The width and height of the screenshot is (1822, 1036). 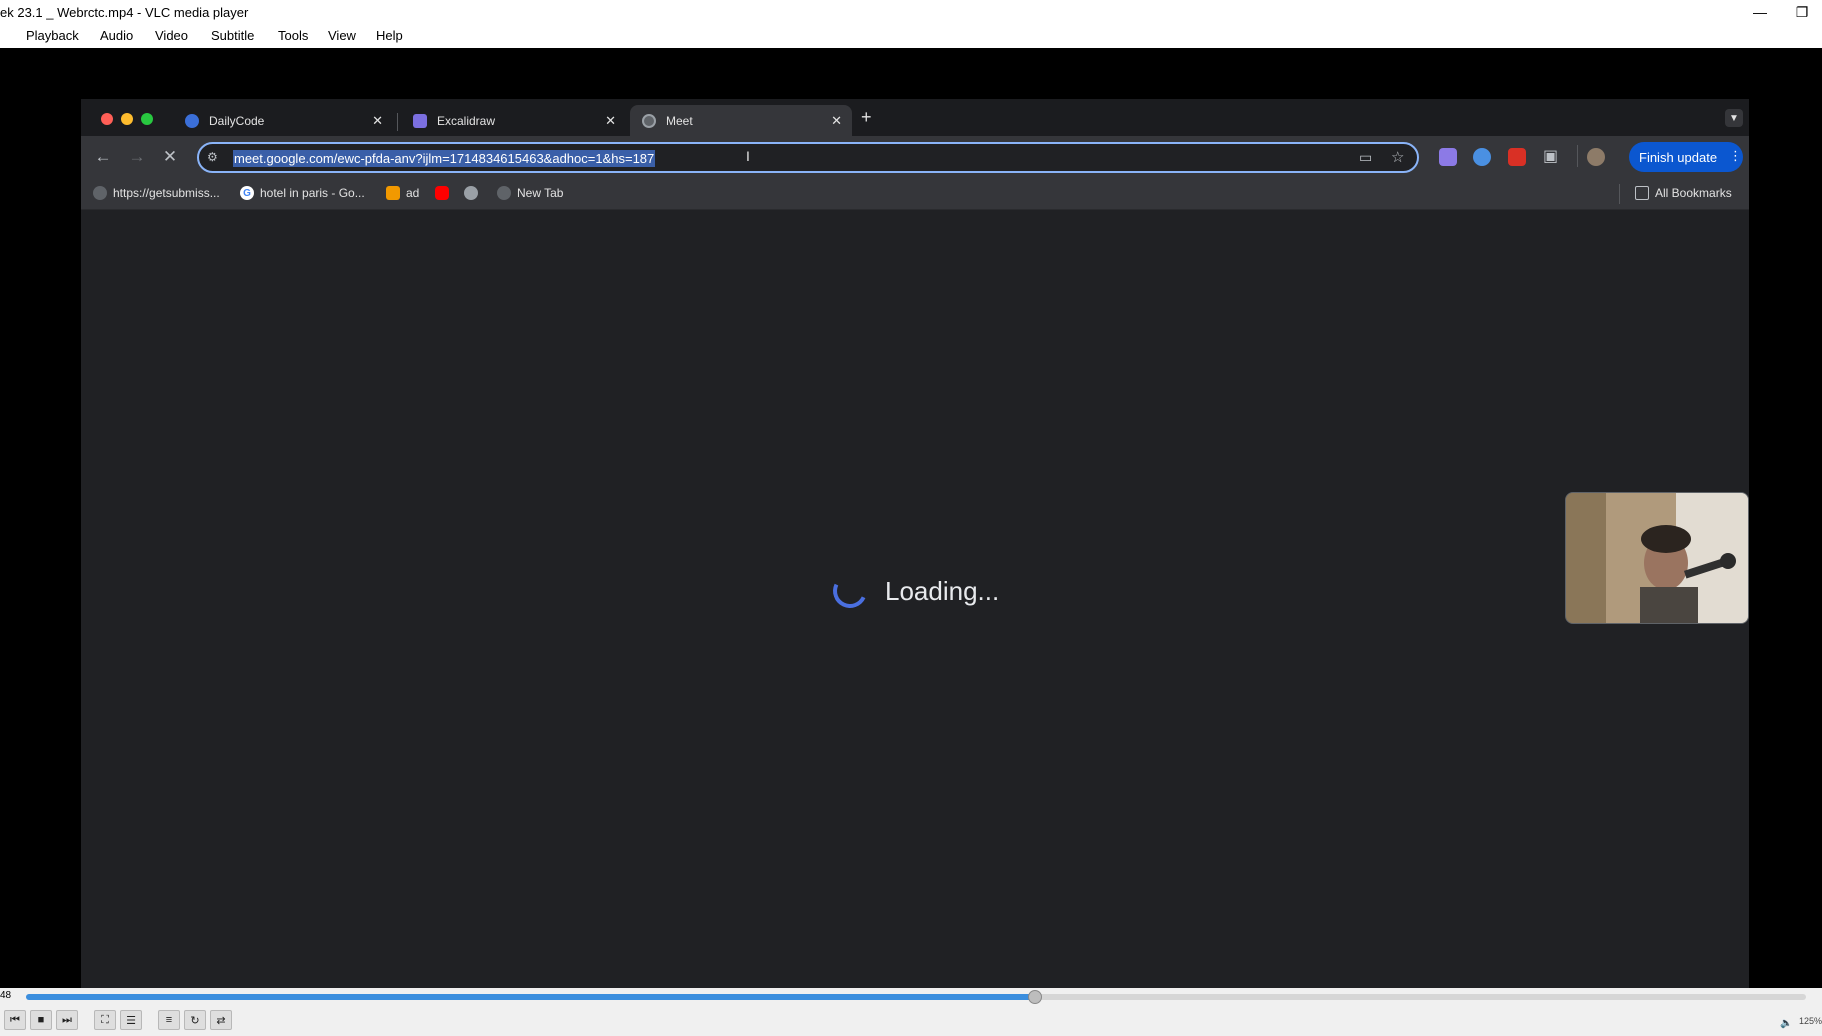 I want to click on bookmark-label: New Tab, so click(x=540, y=193).